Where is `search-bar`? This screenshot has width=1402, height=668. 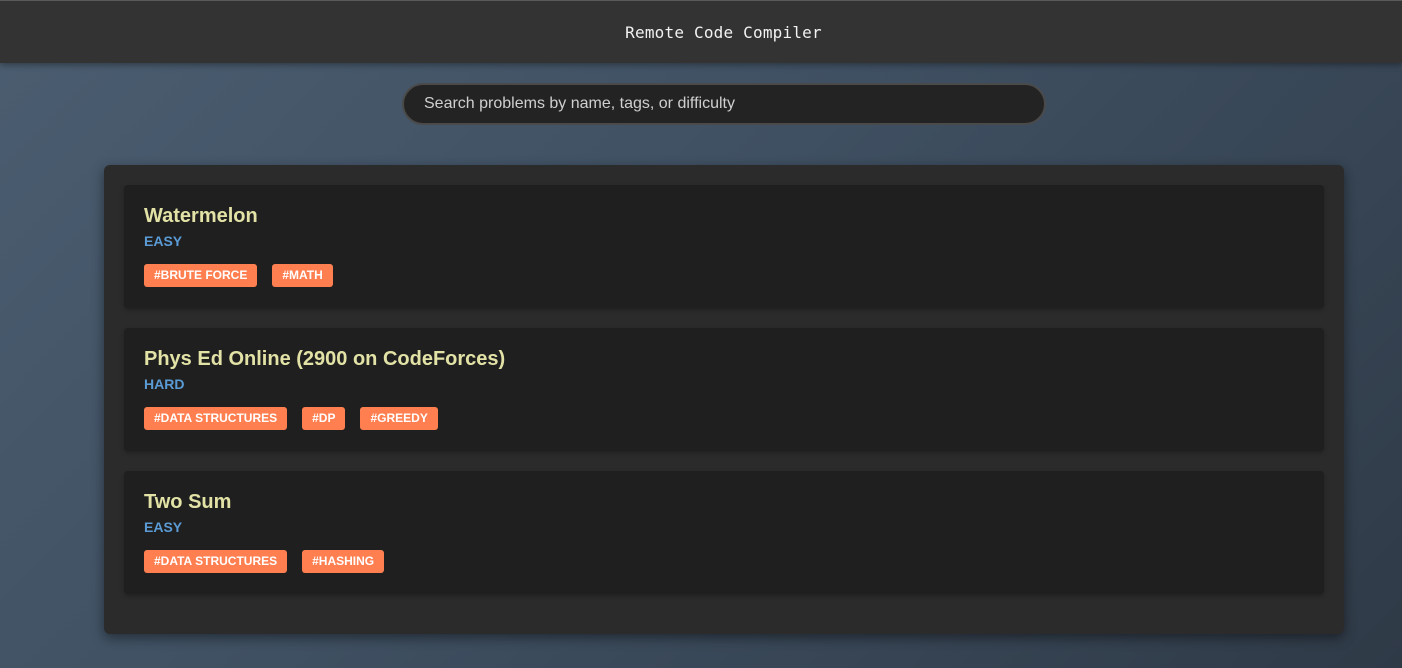 search-bar is located at coordinates (724, 104).